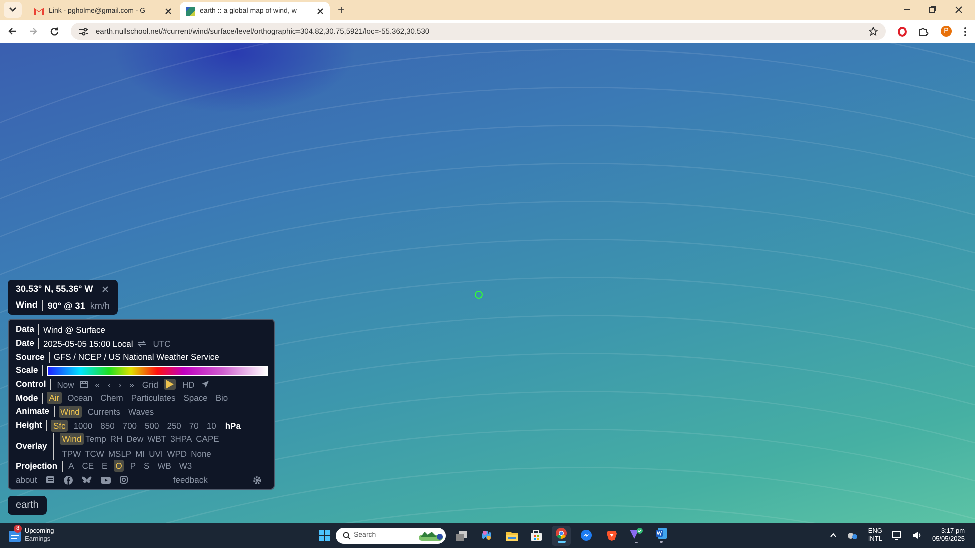 The image size is (975, 548). Describe the element at coordinates (170, 384) in the screenshot. I see `play-button` at that location.